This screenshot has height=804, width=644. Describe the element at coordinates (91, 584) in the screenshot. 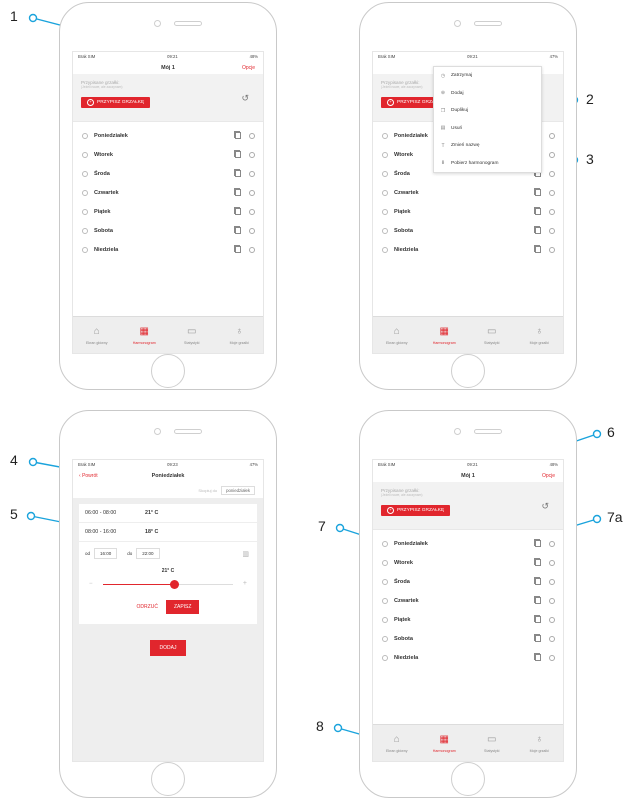

I see `minus-icon: −` at that location.